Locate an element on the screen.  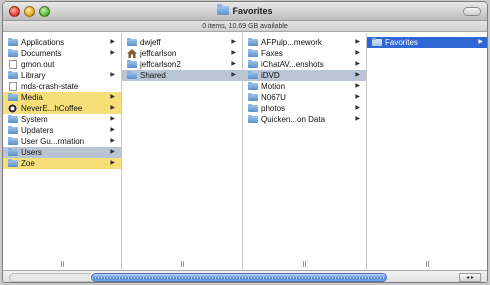
status-bar: 0 items, 10.69 GB available is located at coordinates (245, 26).